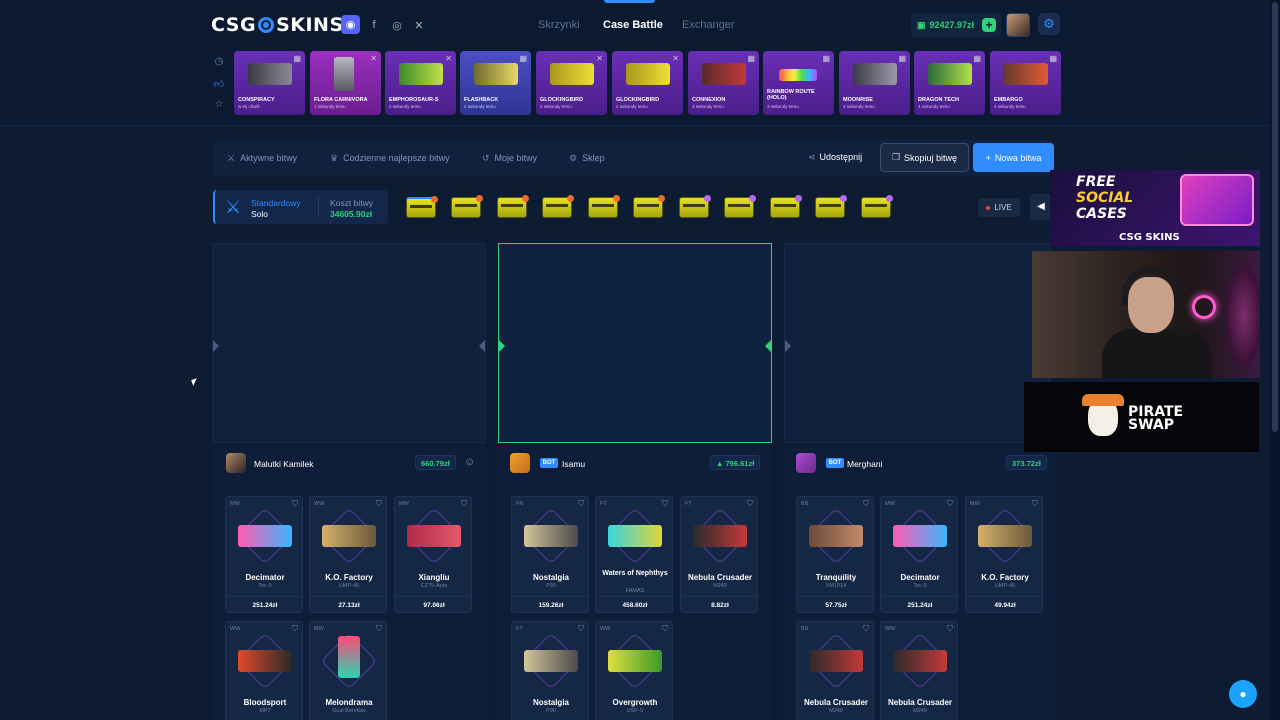  What do you see at coordinates (1243, 694) in the screenshot?
I see `chat-bubble-icon: ●` at bounding box center [1243, 694].